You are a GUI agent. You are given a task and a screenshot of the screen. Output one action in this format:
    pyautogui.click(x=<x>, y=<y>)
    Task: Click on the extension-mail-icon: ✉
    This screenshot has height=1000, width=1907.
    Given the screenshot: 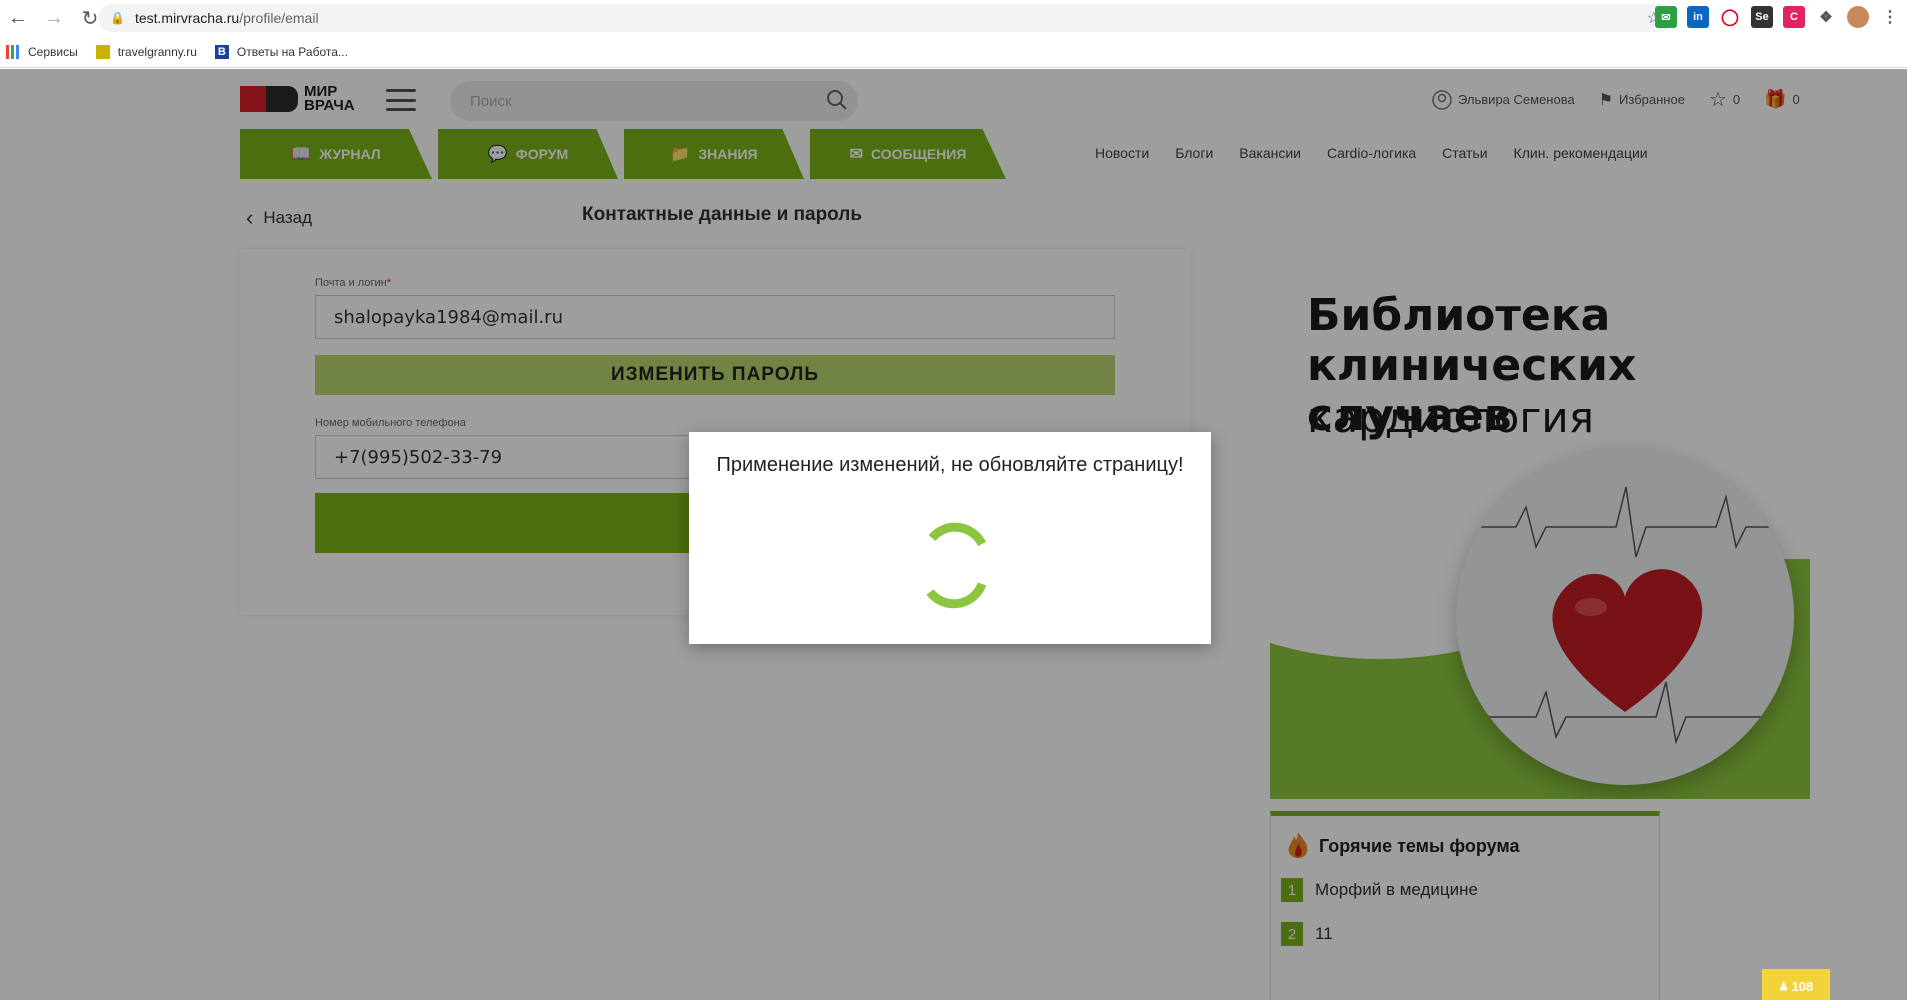 What is the action you would take?
    pyautogui.click(x=1666, y=17)
    